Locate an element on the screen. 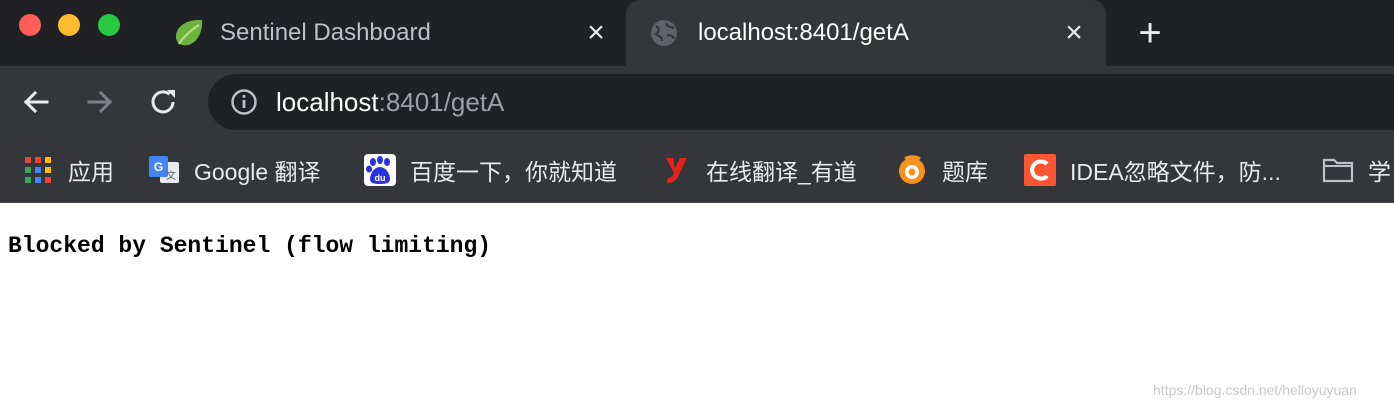  url-text: localhost:8401/getA is located at coordinates (390, 102).